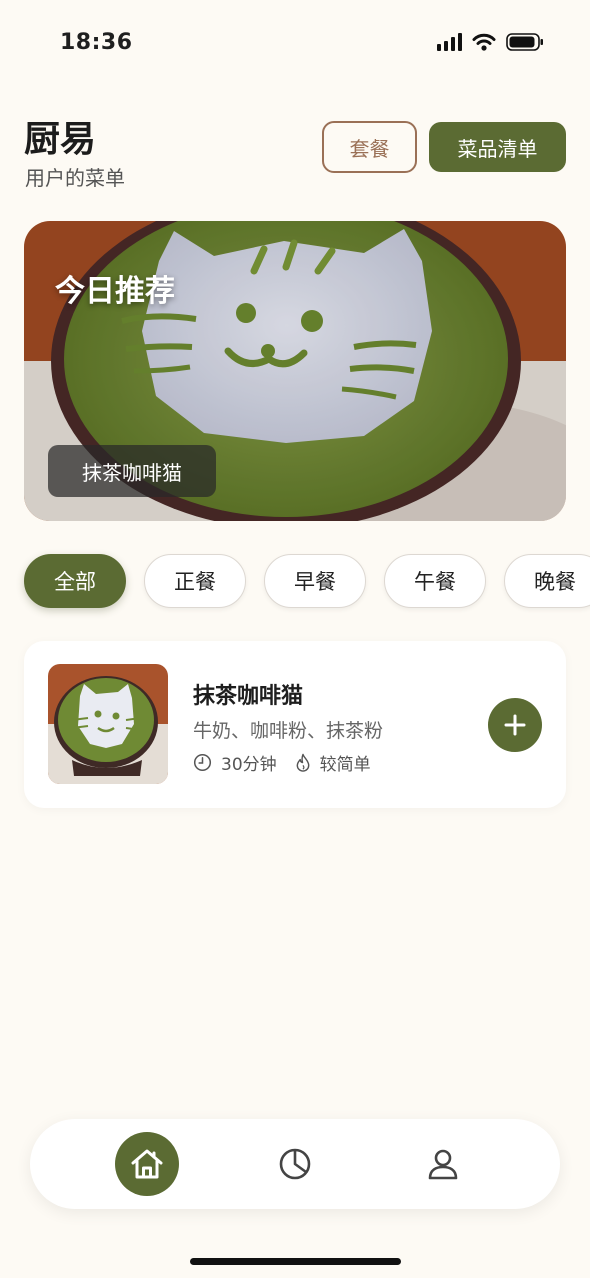  What do you see at coordinates (547, 581) in the screenshot?
I see `category-chip-dinner: 晚餐` at bounding box center [547, 581].